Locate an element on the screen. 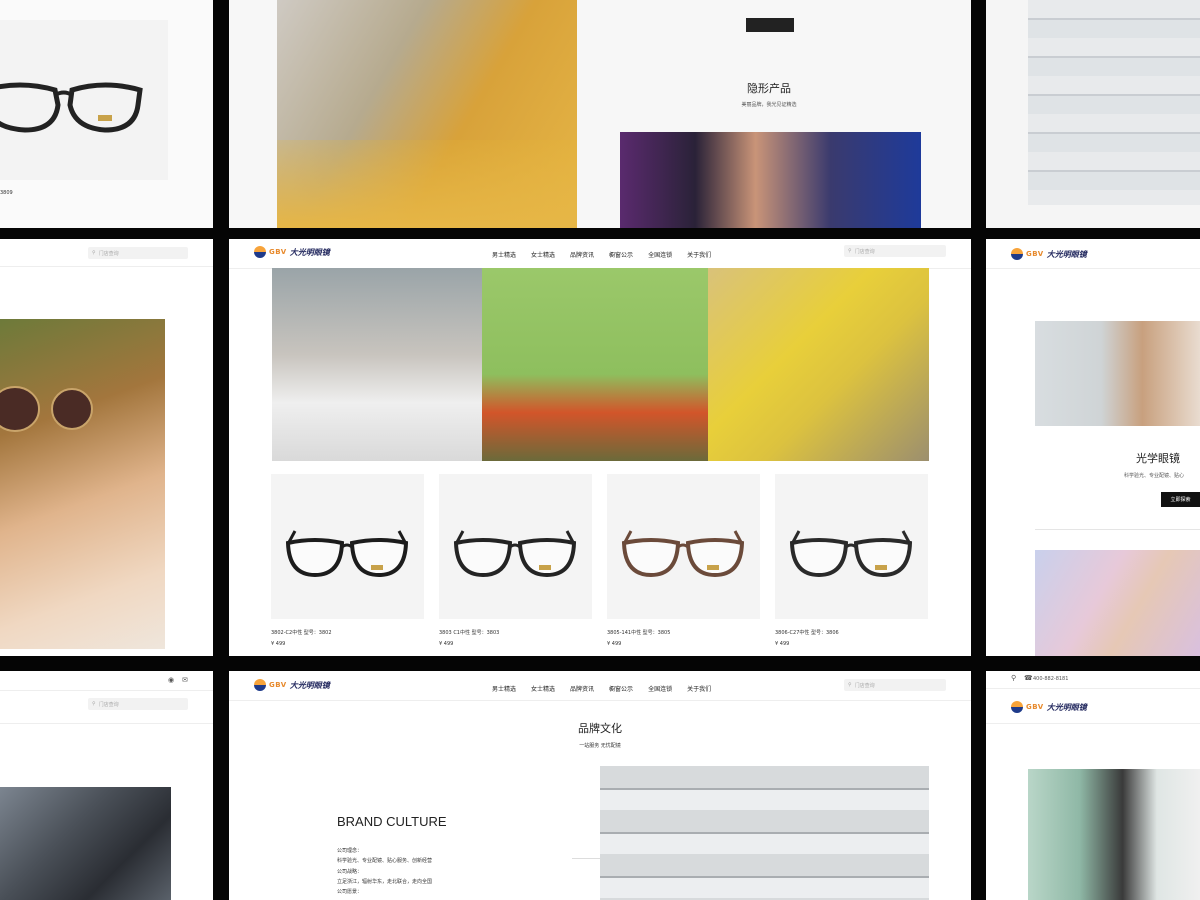  menu-item-stores: 全国连锁 is located at coordinates (660, 688).